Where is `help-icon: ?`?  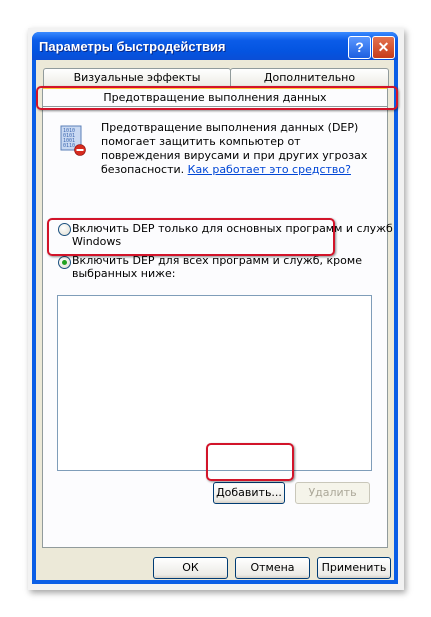
help-icon: ? is located at coordinates (359, 47).